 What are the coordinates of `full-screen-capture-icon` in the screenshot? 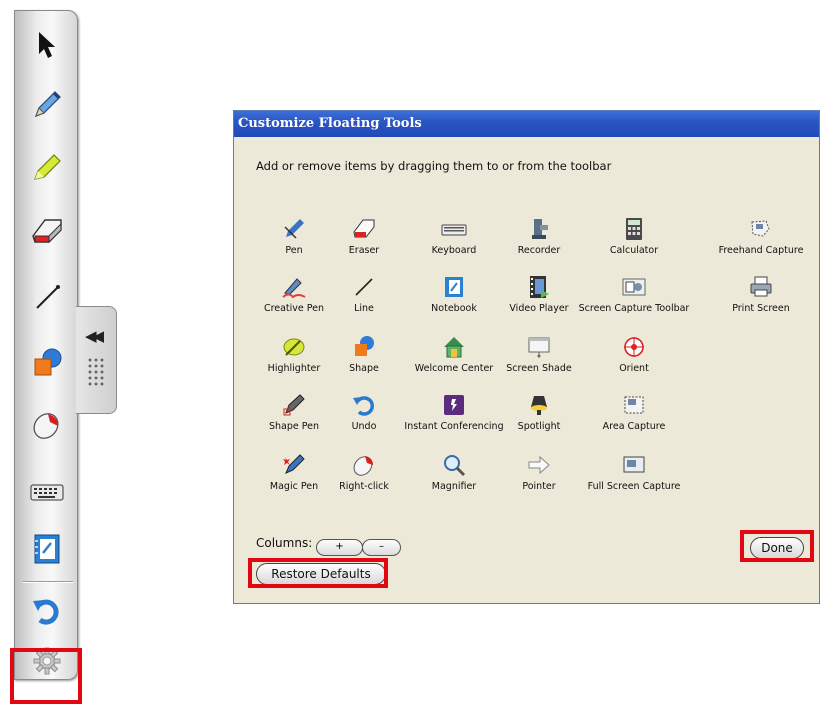 It's located at (634, 465).